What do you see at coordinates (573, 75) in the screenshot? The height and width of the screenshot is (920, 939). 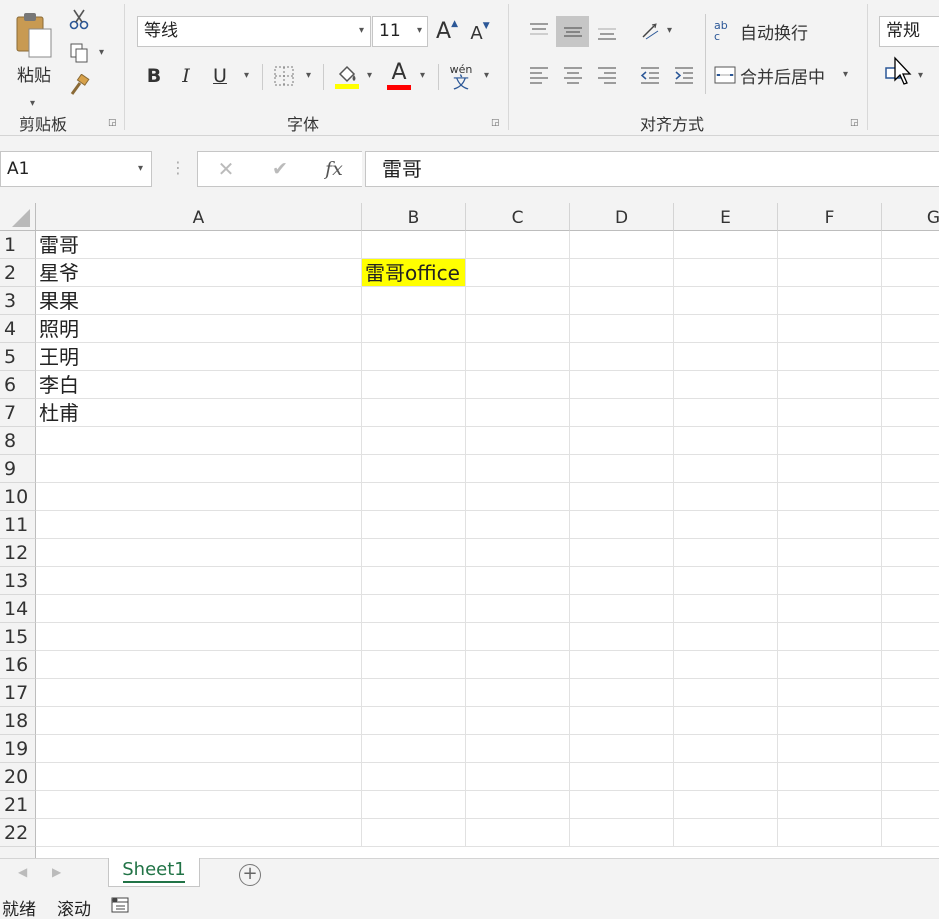 I see `align-center-button` at bounding box center [573, 75].